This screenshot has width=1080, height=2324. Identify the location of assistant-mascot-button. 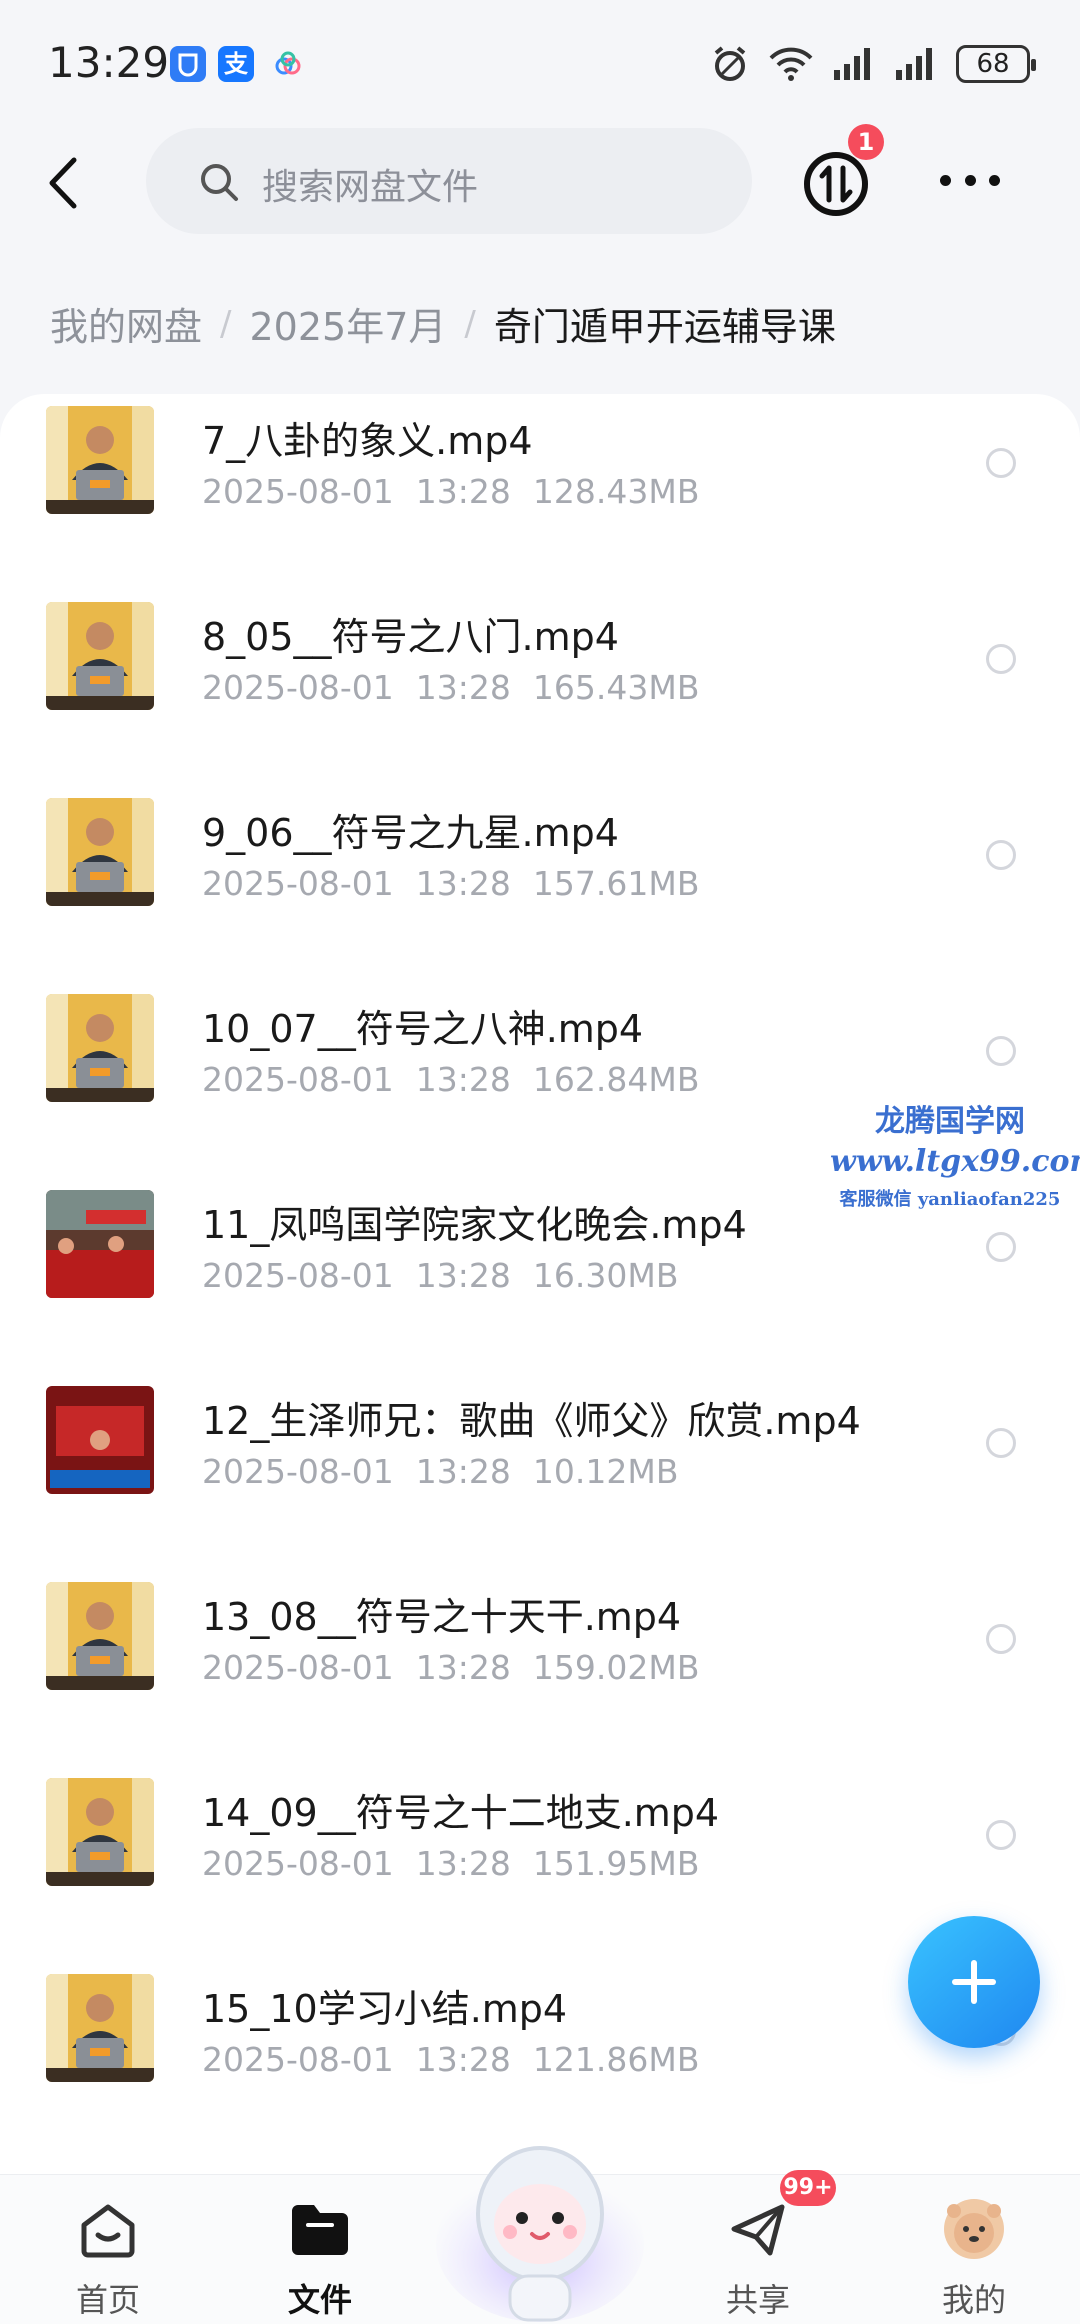
(540, 2219).